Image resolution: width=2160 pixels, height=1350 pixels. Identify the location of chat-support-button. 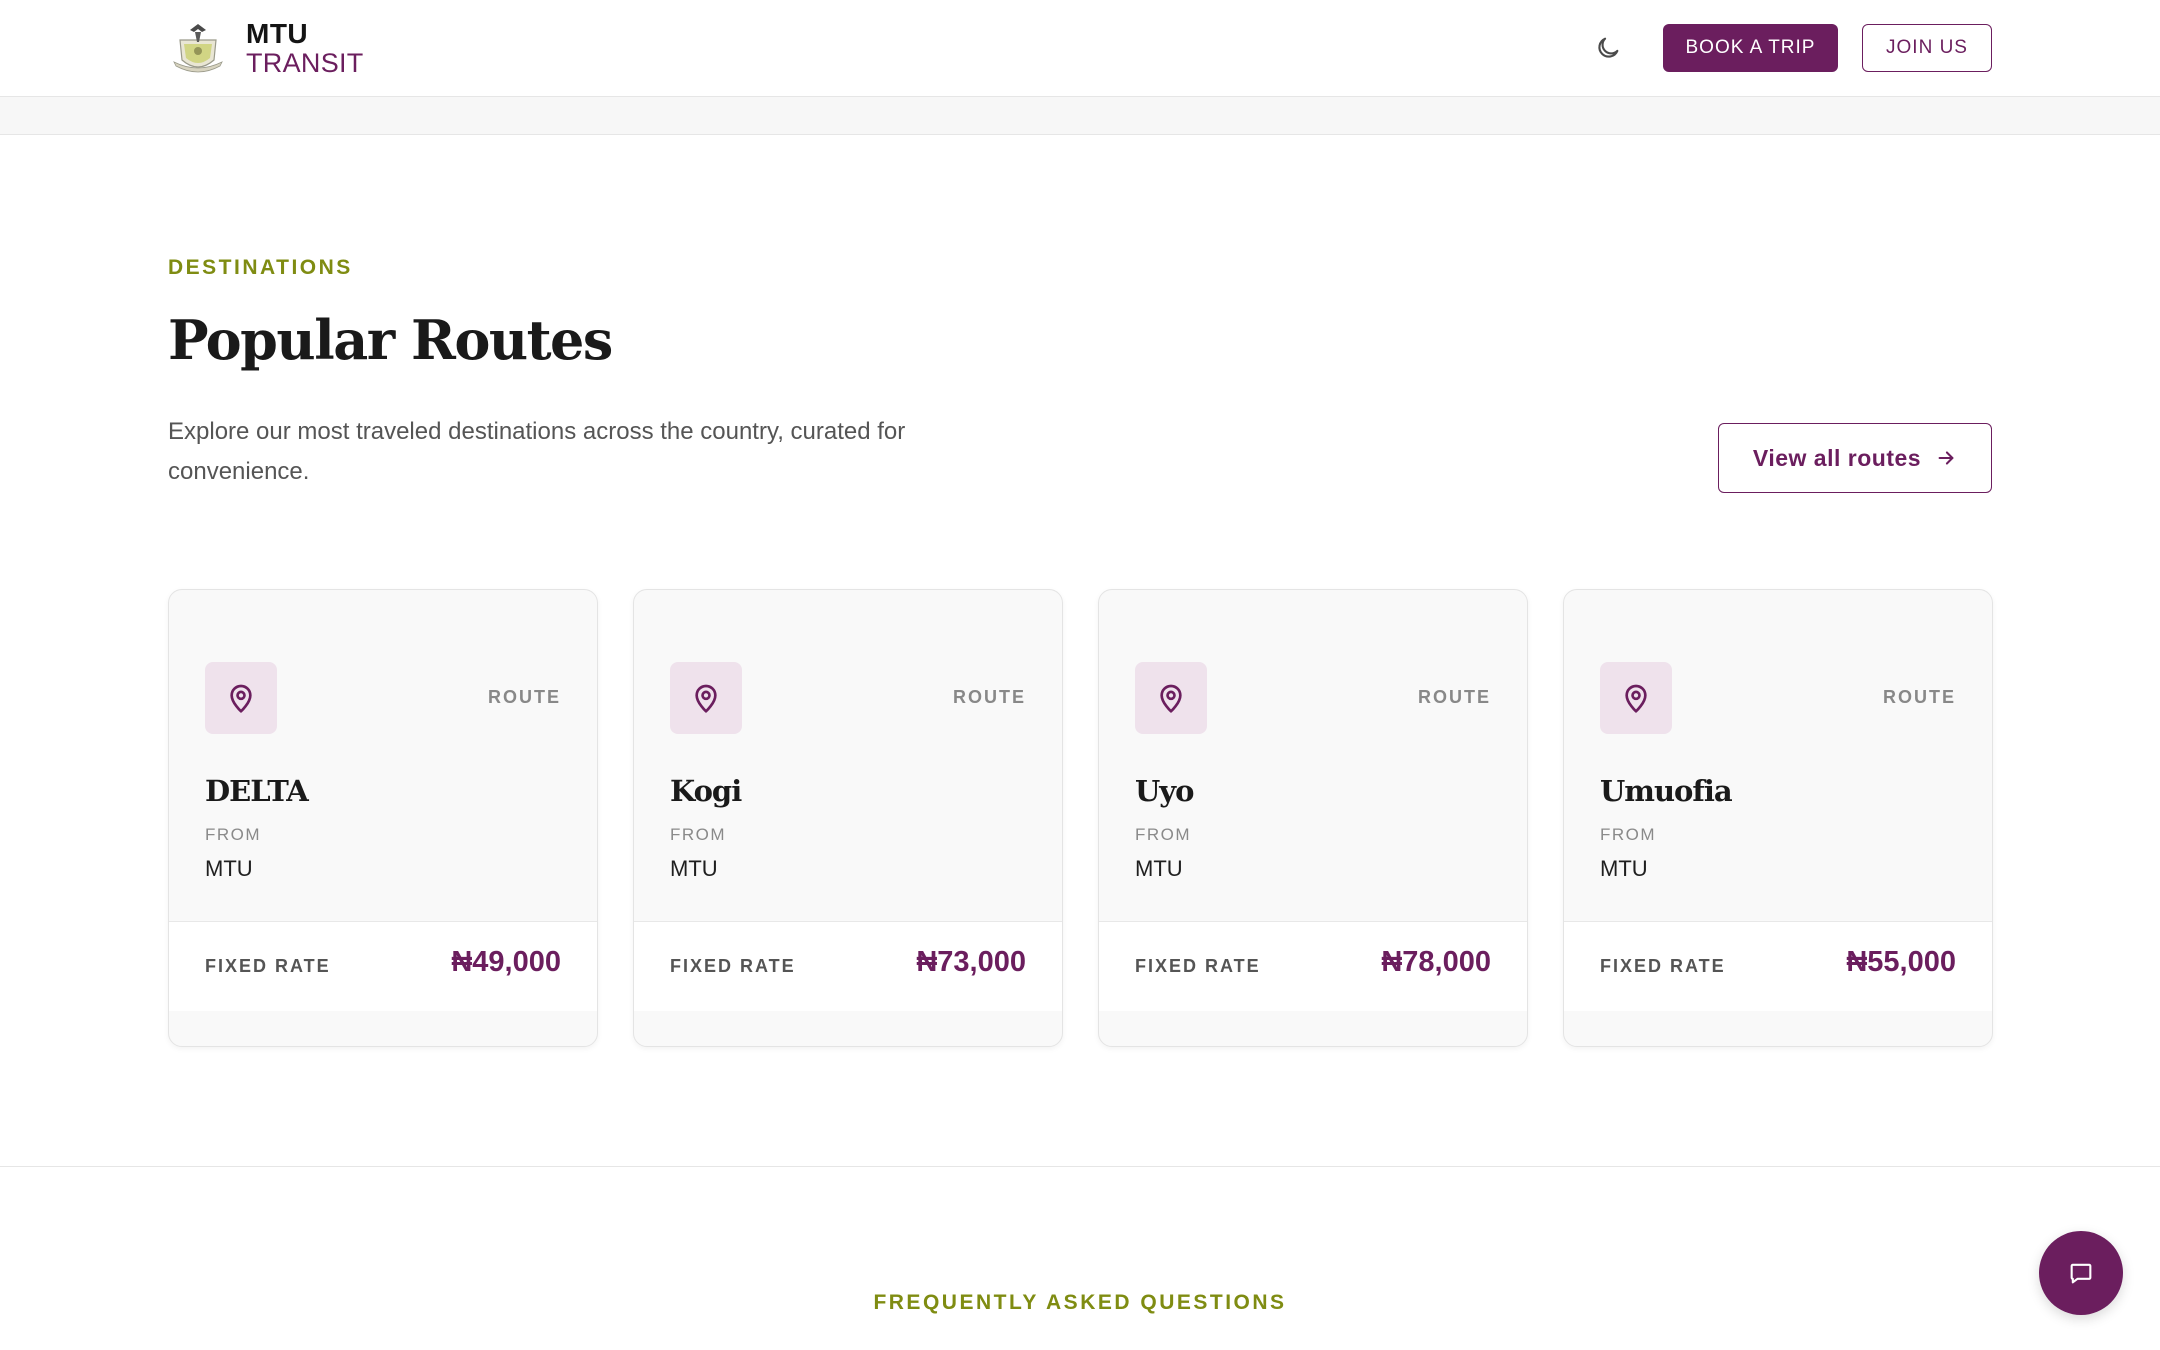
(2081, 1273).